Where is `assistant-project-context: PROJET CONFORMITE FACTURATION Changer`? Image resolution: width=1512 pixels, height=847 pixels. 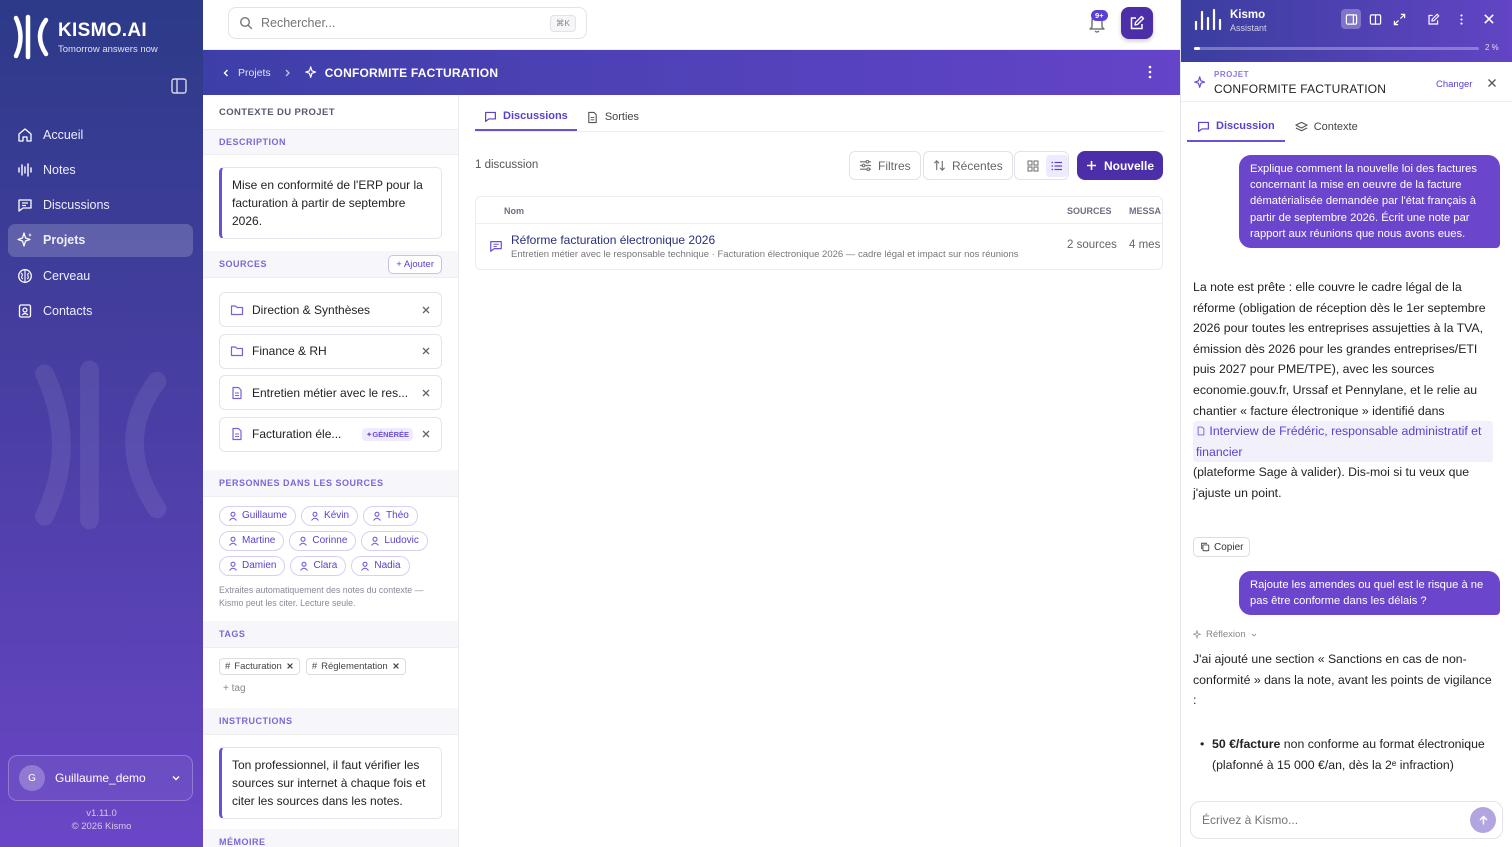
assistant-project-context: PROJET CONFORMITE FACTURATION Changer is located at coordinates (1346, 82).